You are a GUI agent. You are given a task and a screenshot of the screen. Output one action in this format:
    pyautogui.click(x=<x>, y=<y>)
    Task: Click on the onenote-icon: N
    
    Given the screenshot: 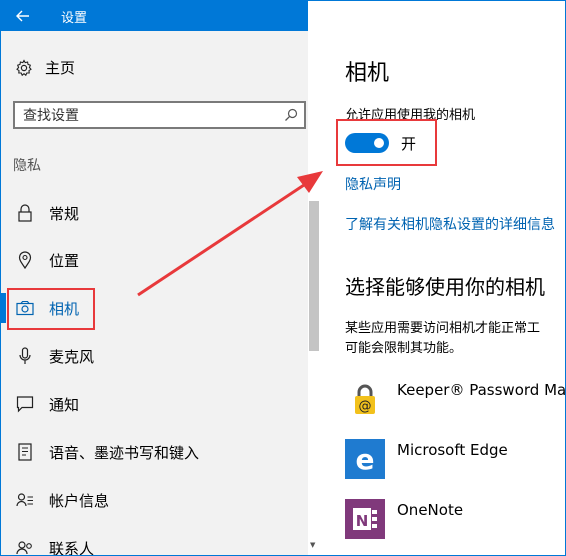 What is the action you would take?
    pyautogui.click(x=365, y=519)
    